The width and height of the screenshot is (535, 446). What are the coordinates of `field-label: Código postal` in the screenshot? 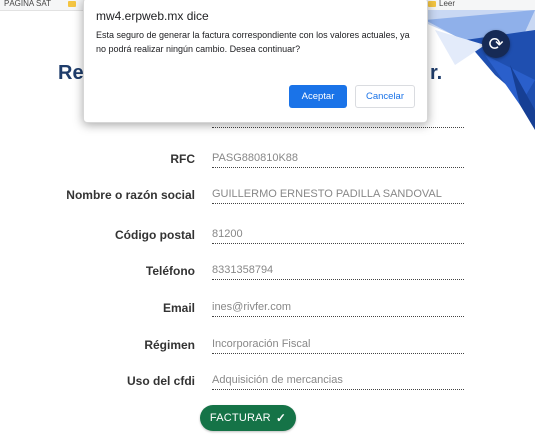 It's located at (155, 235).